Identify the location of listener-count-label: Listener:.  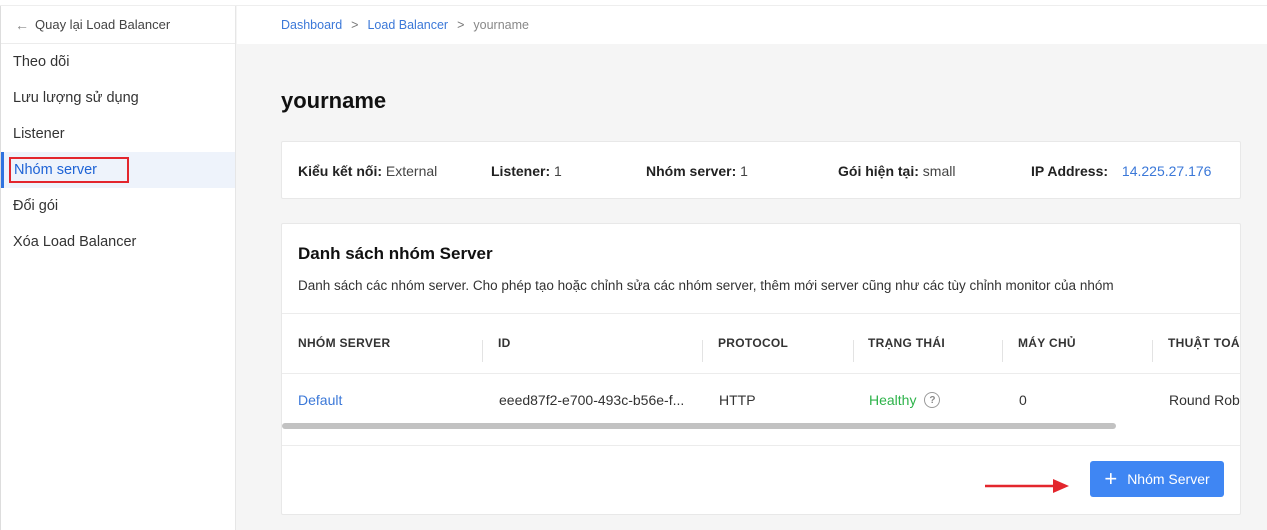
(521, 171).